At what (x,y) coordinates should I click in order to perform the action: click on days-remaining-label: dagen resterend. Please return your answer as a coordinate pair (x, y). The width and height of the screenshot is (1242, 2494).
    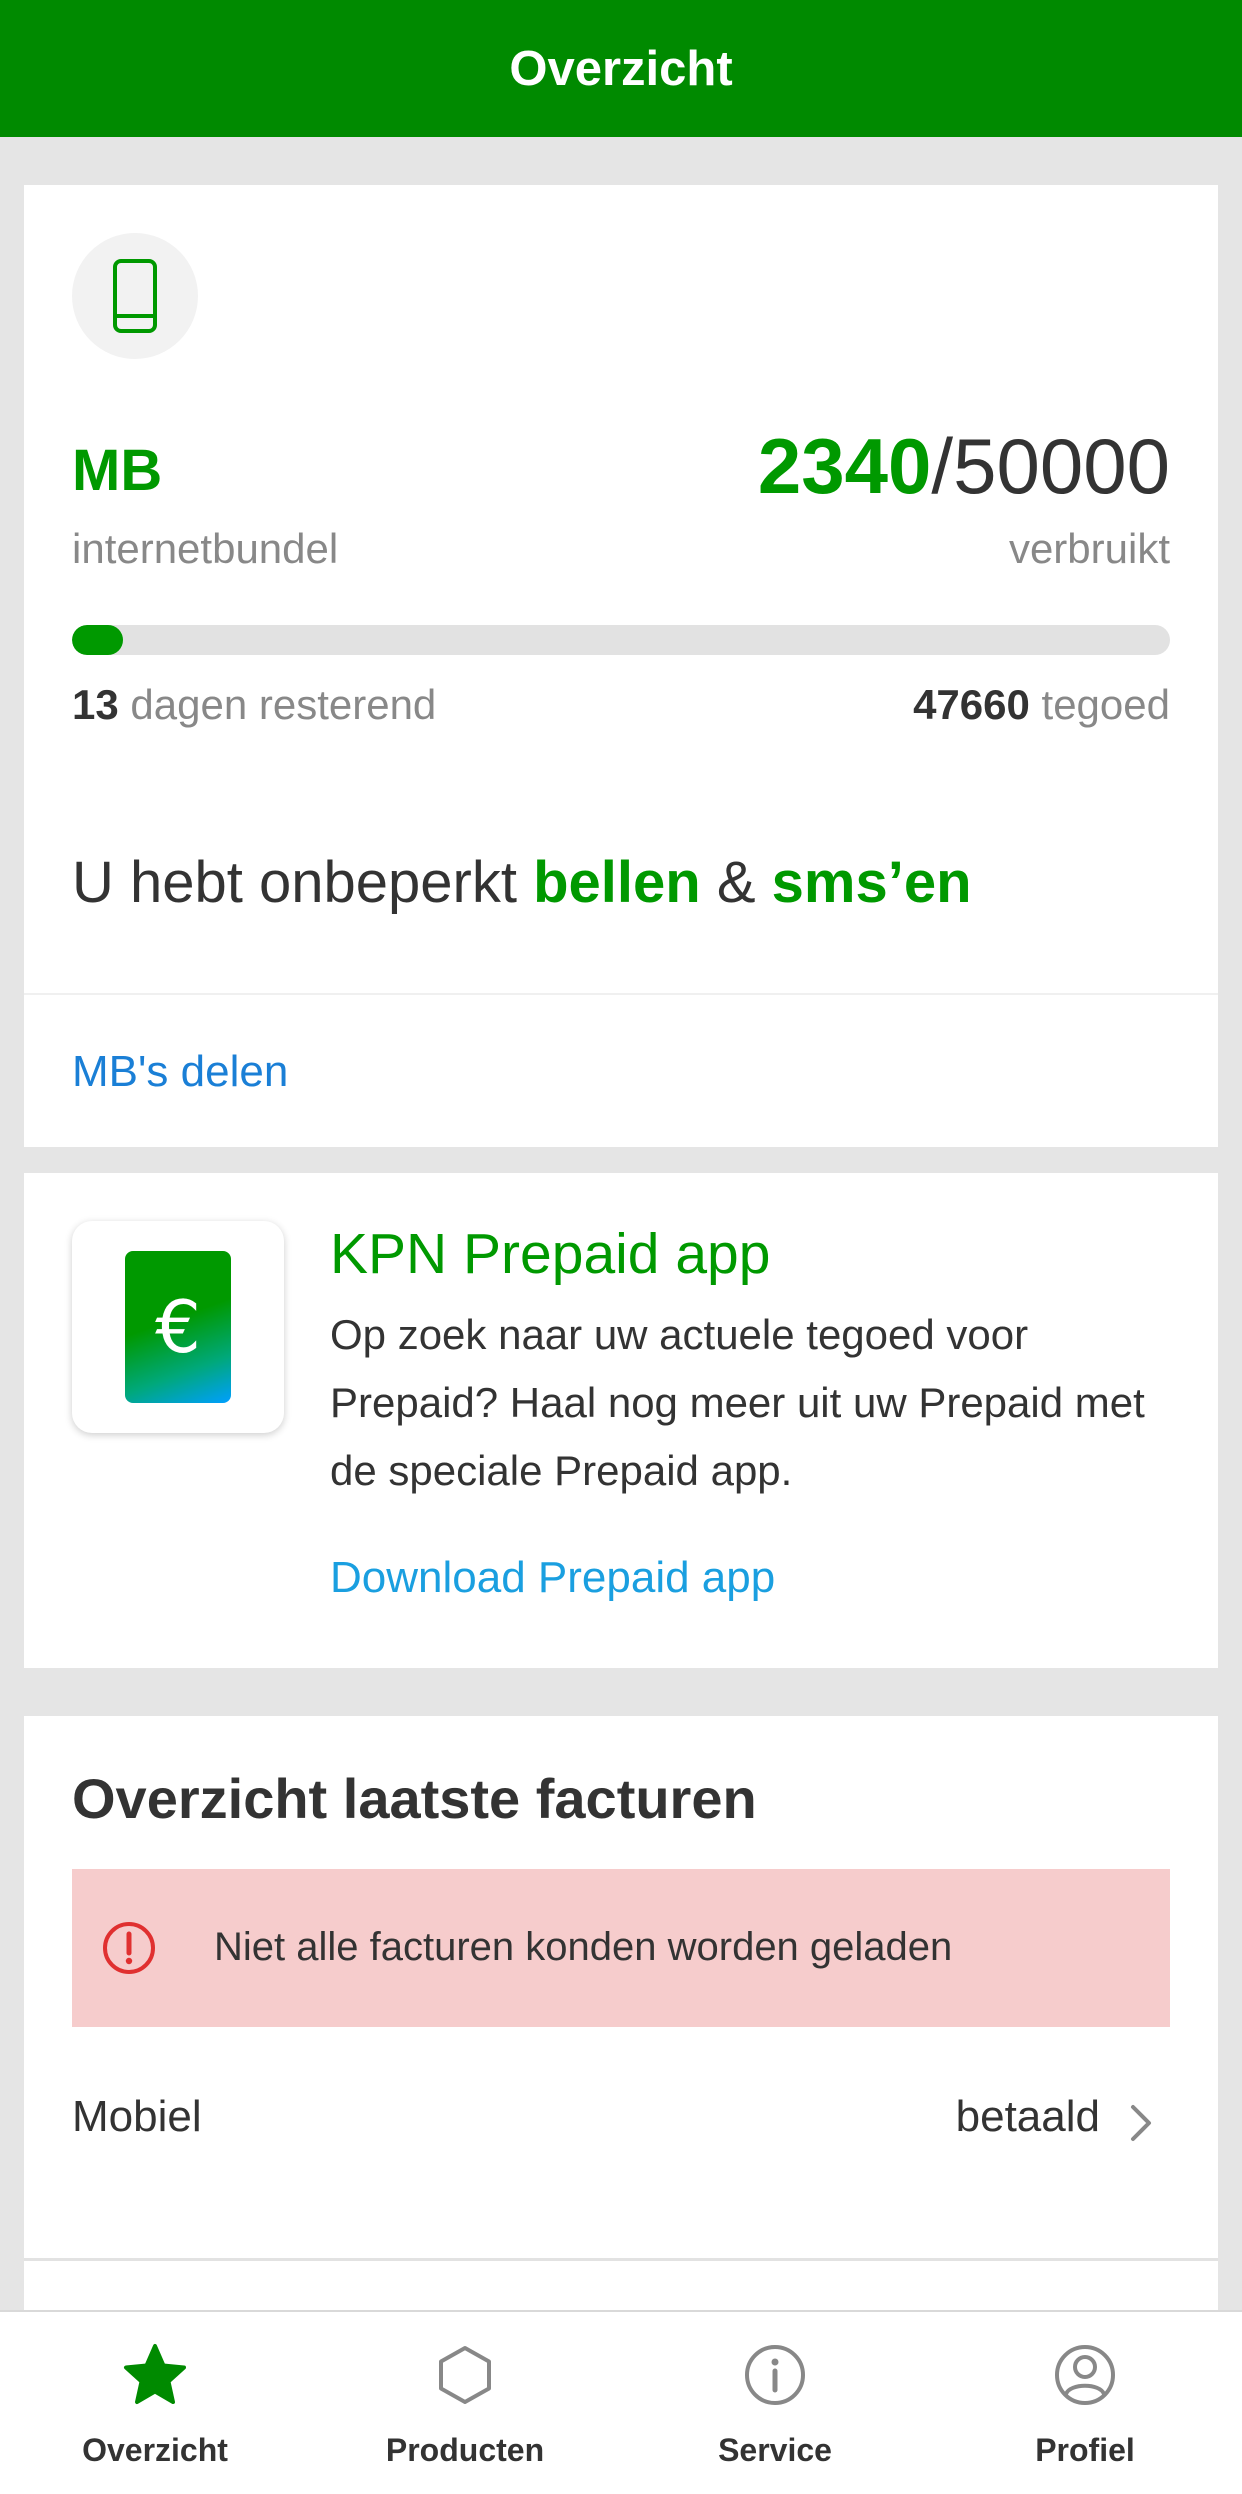
    Looking at the image, I should click on (283, 704).